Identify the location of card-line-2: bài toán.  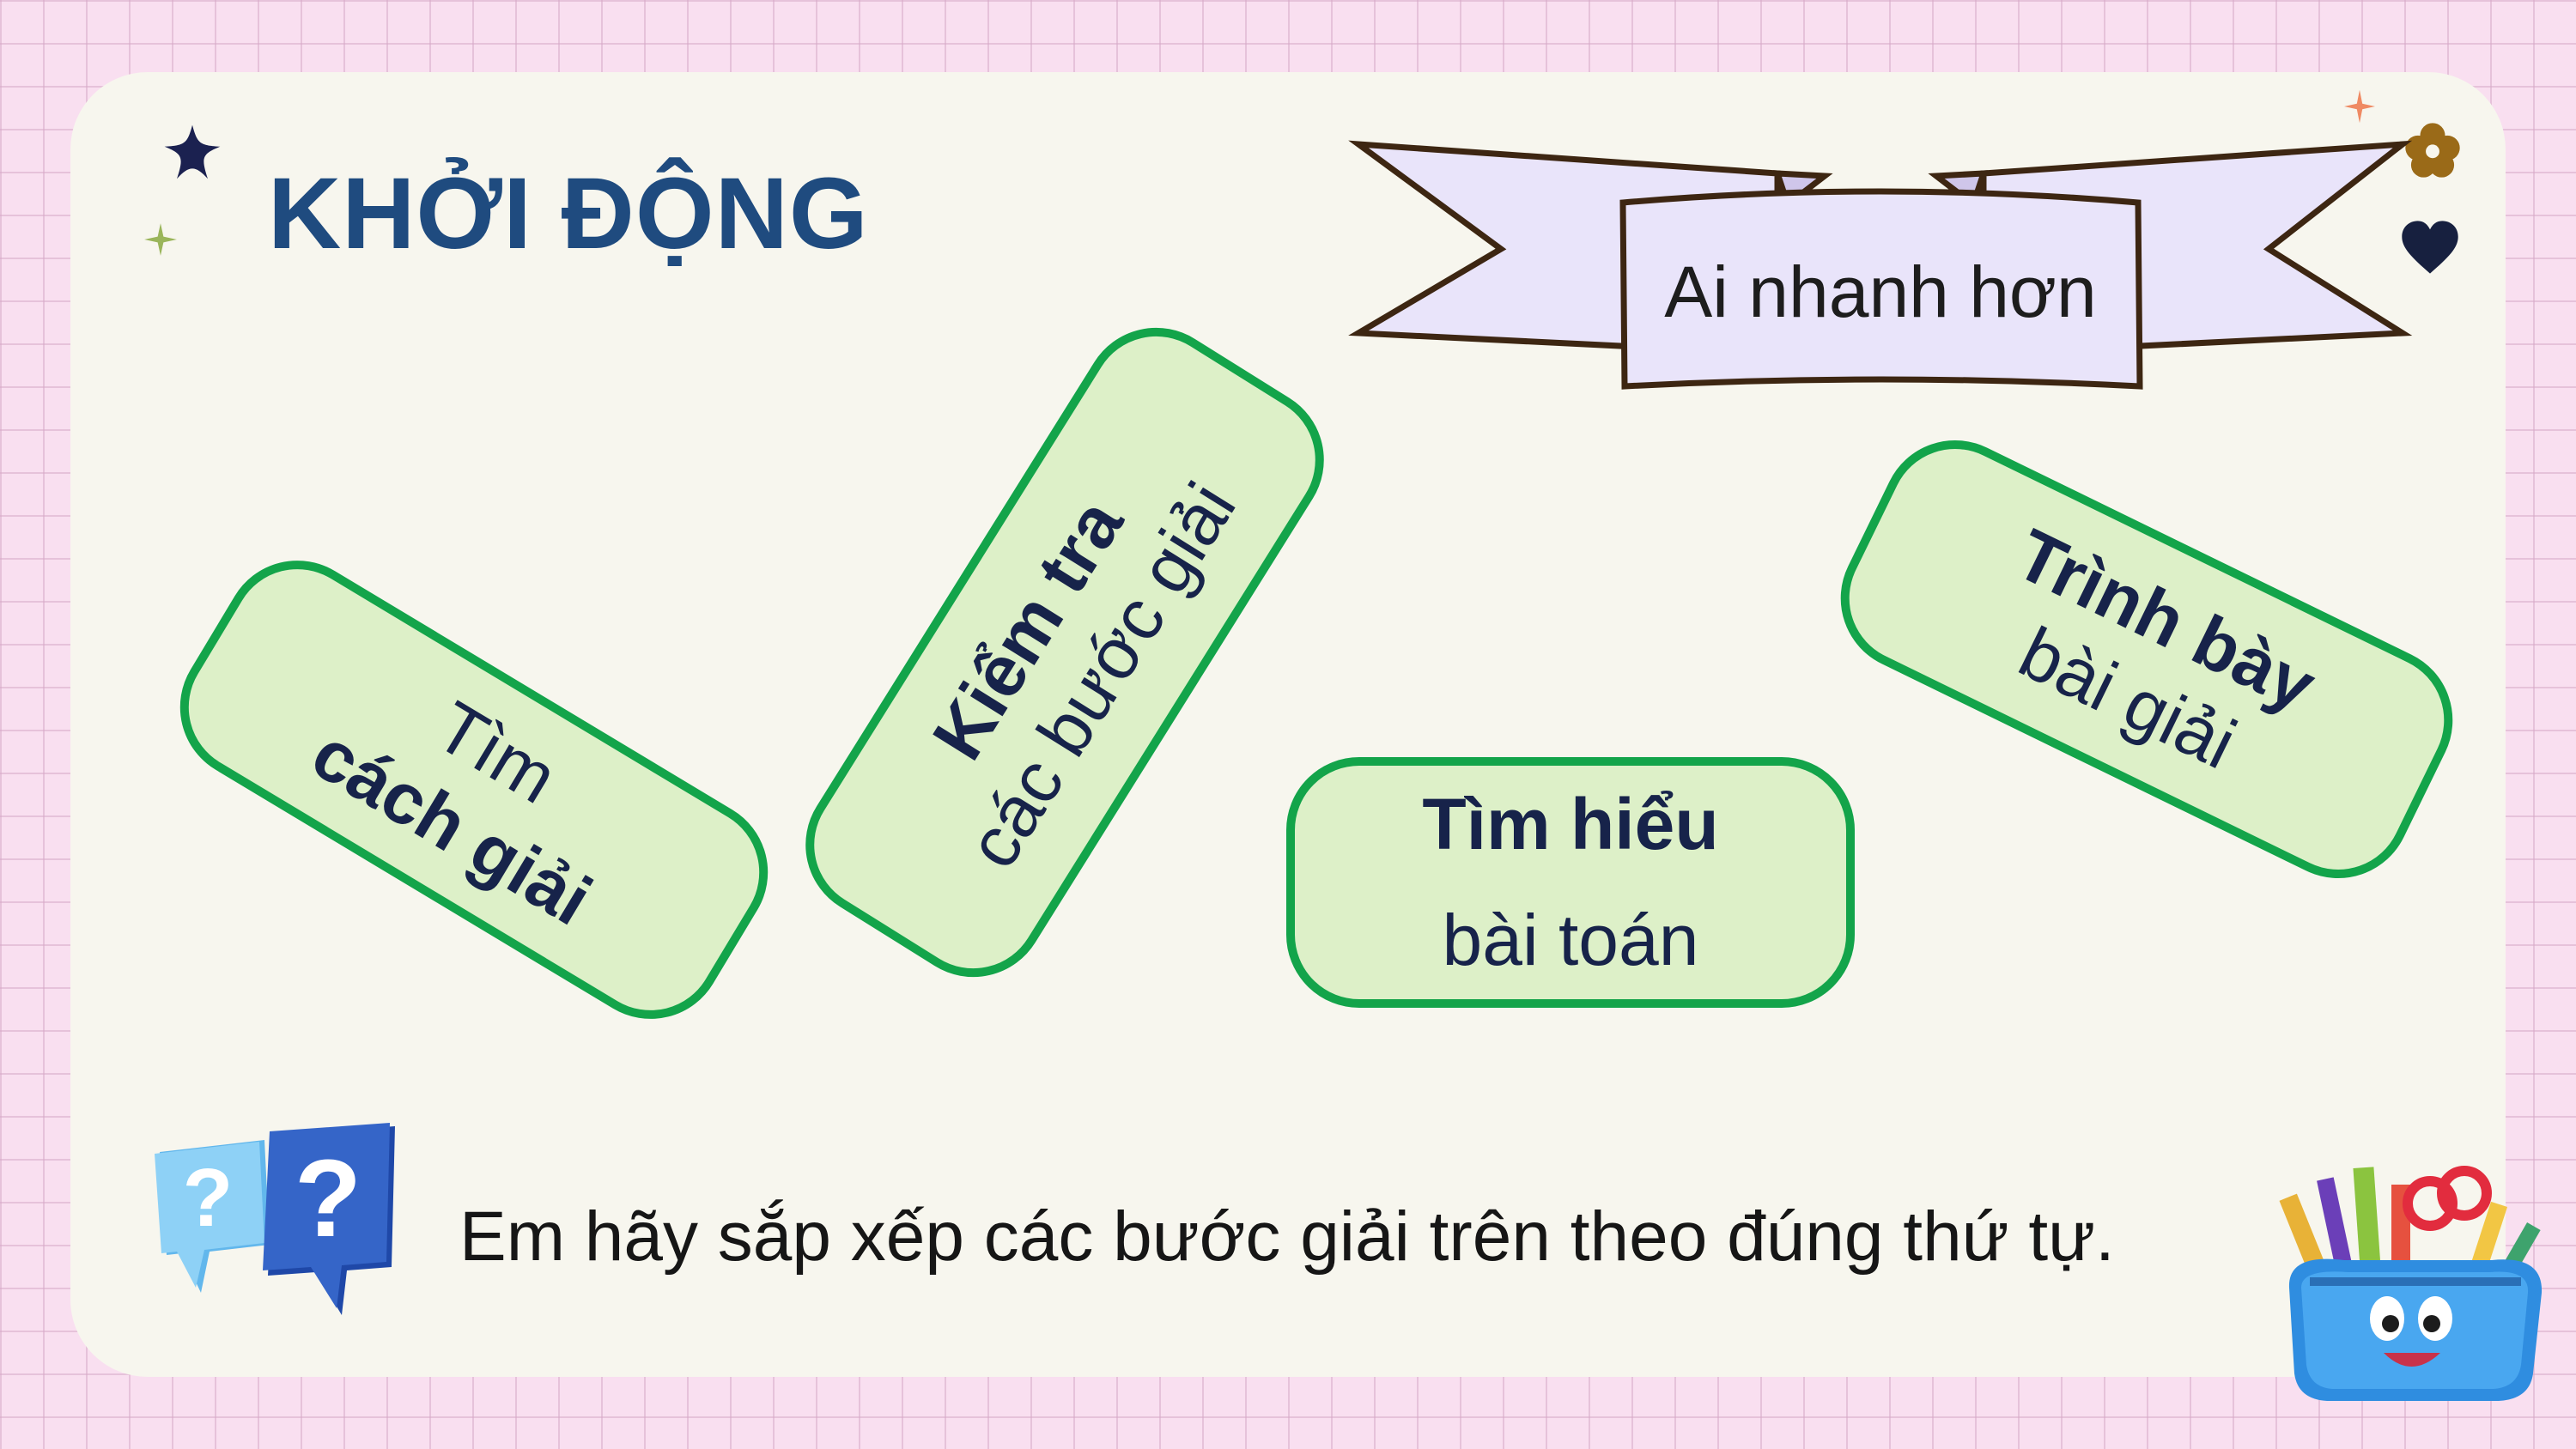
(1570, 940).